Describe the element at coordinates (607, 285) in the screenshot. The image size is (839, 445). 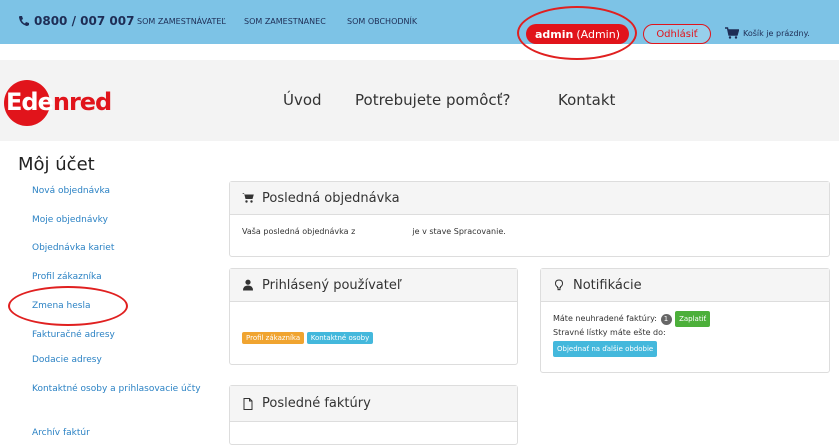
I see `panel-notifications-title: Notifikácie` at that location.